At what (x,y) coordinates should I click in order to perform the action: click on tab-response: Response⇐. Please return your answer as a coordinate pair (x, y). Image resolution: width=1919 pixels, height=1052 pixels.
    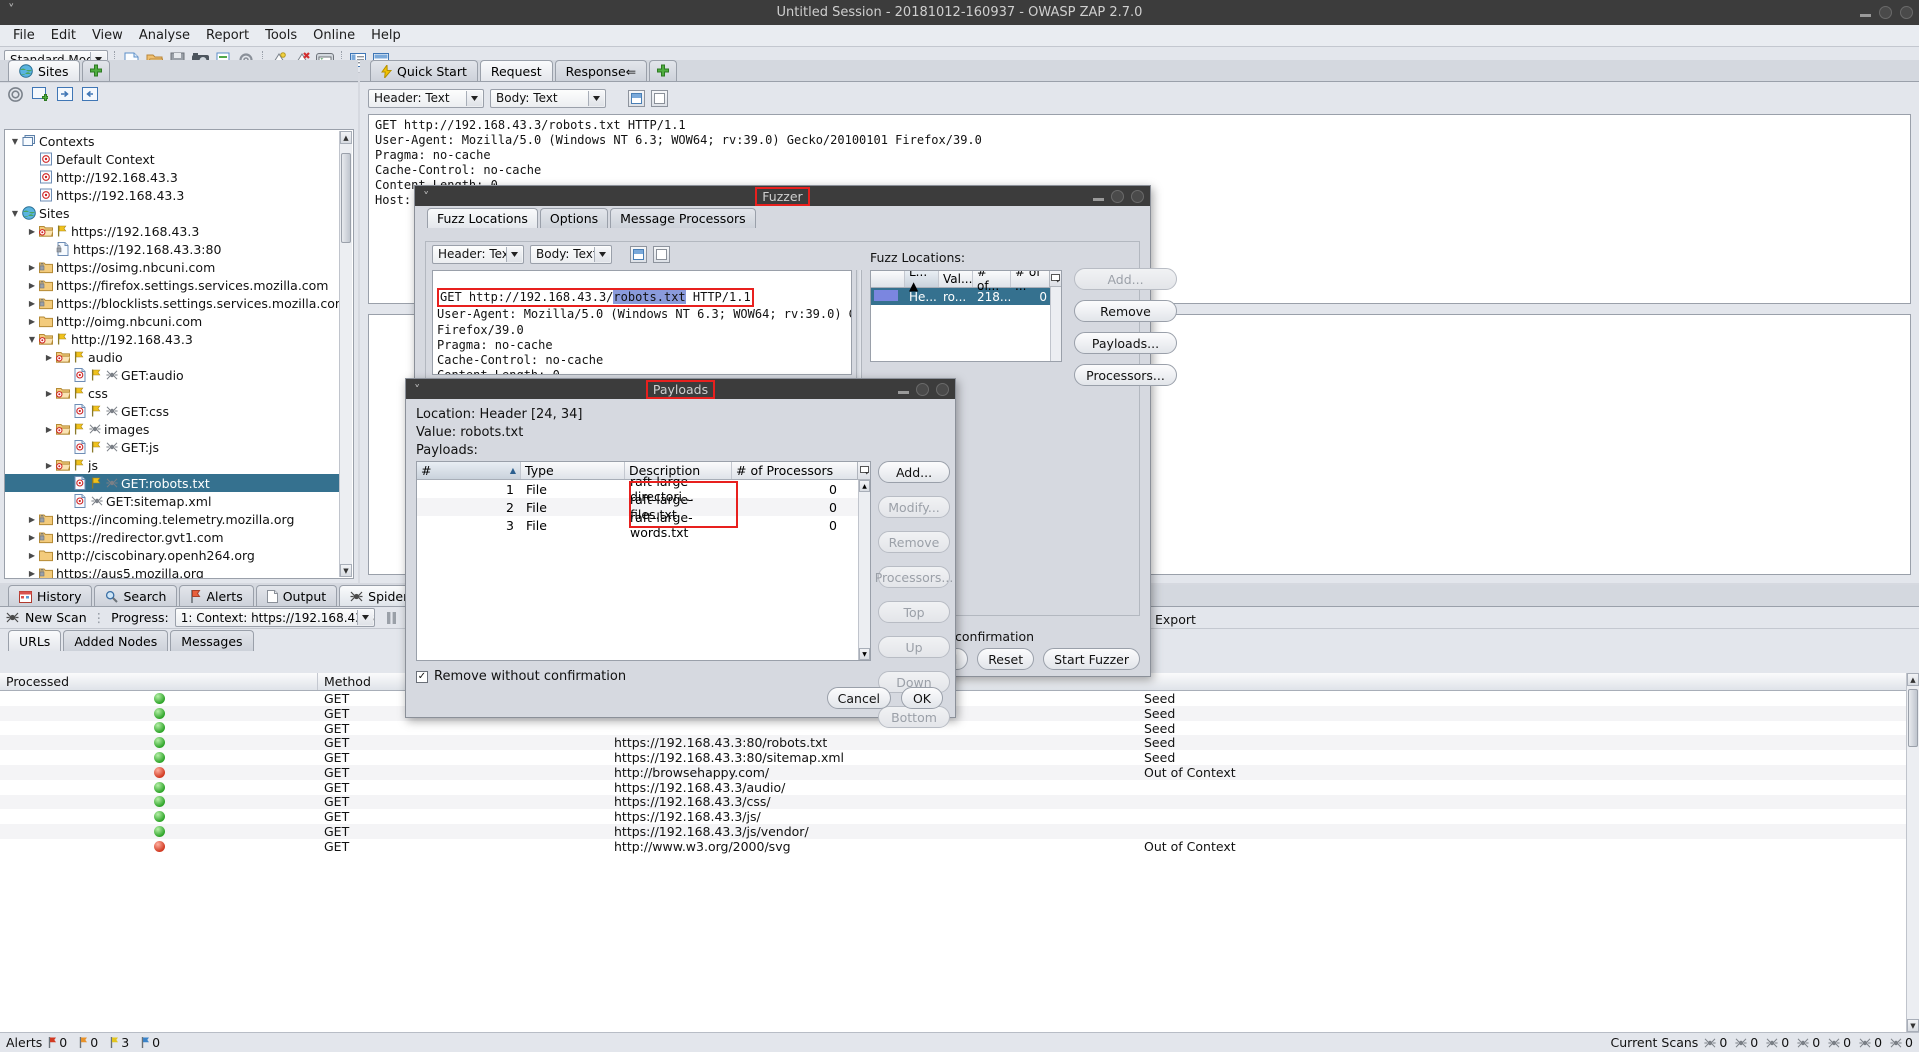
    Looking at the image, I should click on (601, 70).